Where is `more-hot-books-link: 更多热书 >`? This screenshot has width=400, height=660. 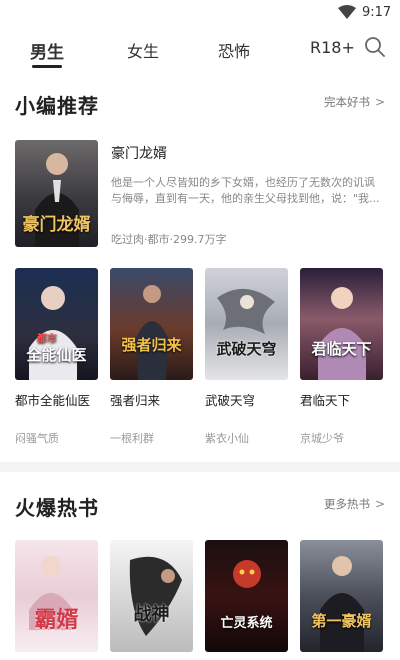
more-hot-books-link: 更多热书 > is located at coordinates (354, 504).